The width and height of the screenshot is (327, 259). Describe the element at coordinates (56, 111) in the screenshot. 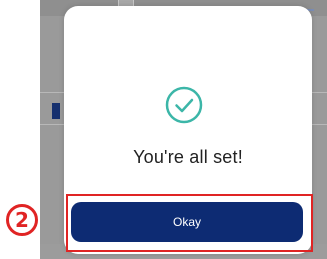

I see `background-side-tab` at that location.